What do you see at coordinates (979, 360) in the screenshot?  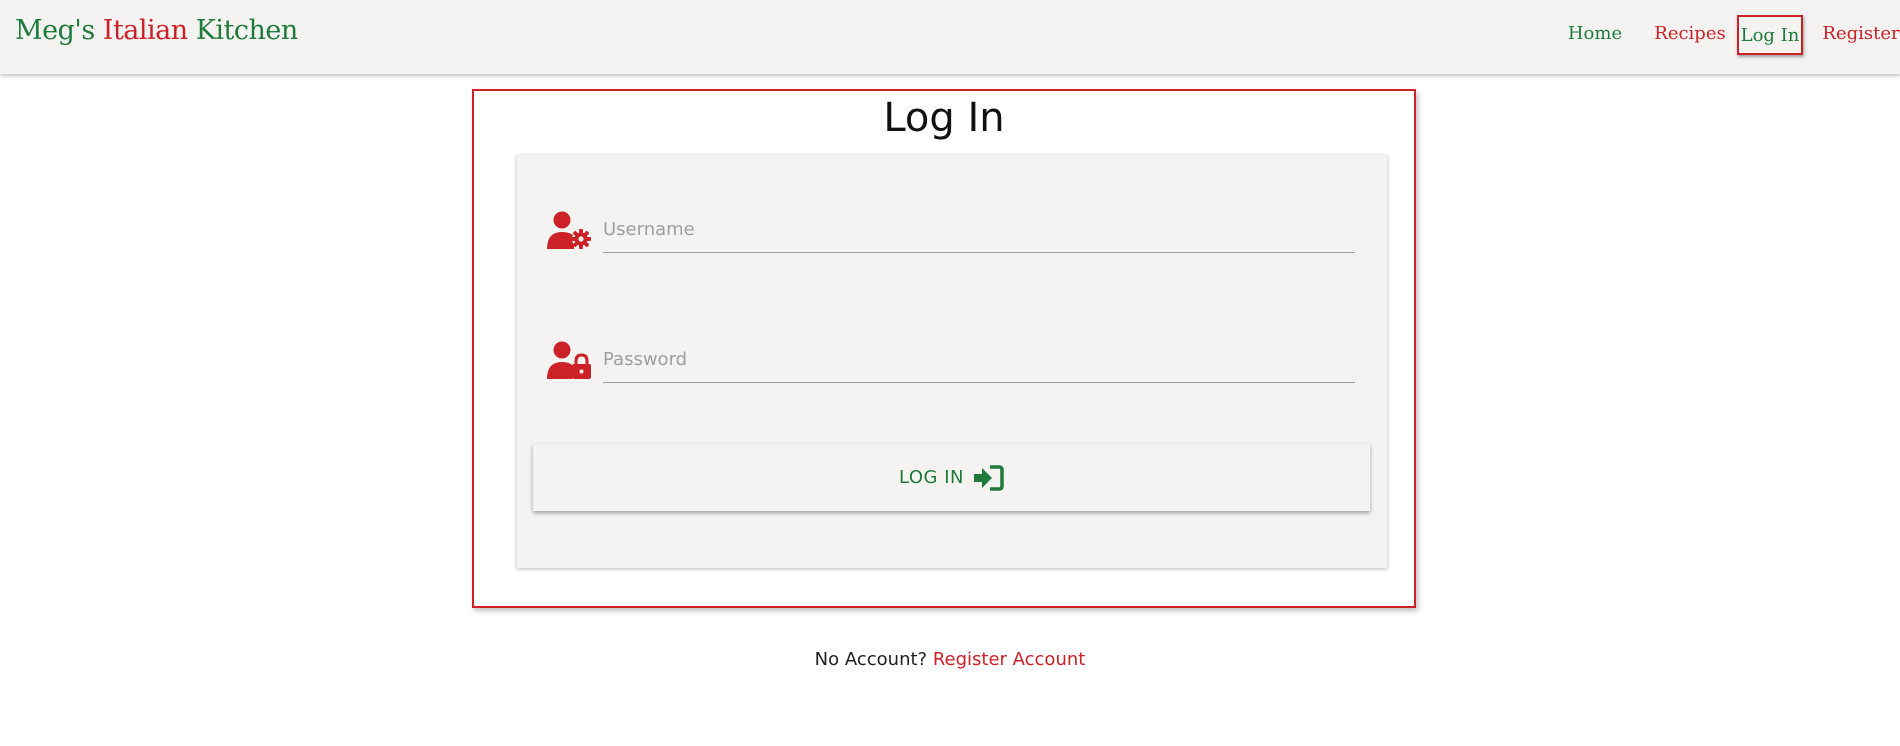 I see `password-input` at bounding box center [979, 360].